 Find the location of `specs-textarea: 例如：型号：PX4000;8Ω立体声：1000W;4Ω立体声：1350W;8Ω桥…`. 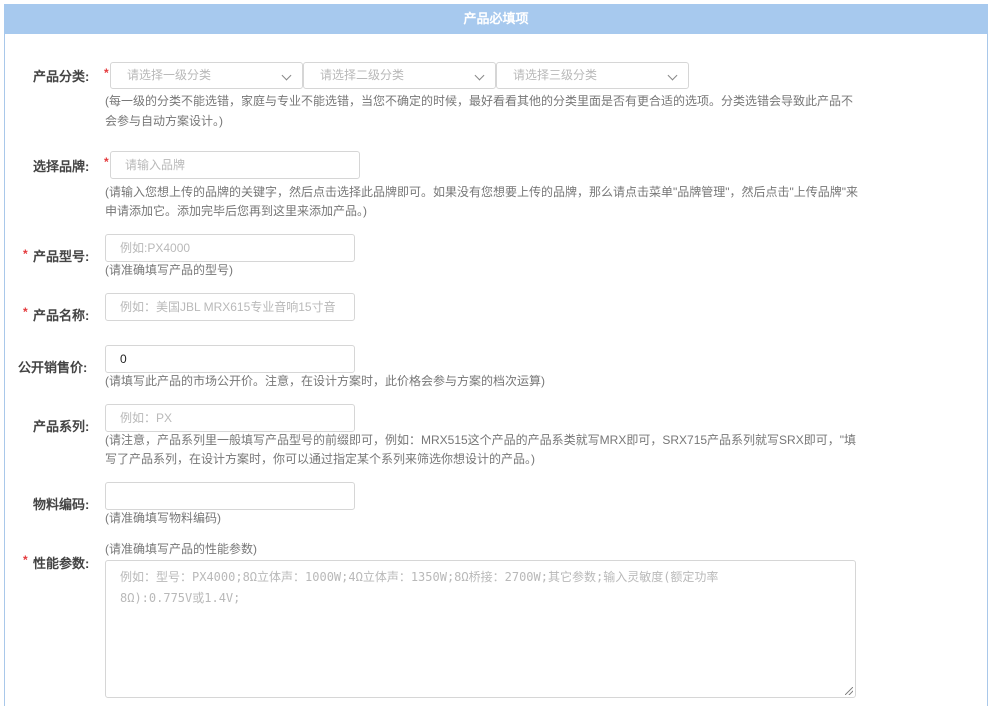

specs-textarea: 例如：型号：PX4000;8Ω立体声：1000W;4Ω立体声：1350W;8Ω桥… is located at coordinates (480, 629).